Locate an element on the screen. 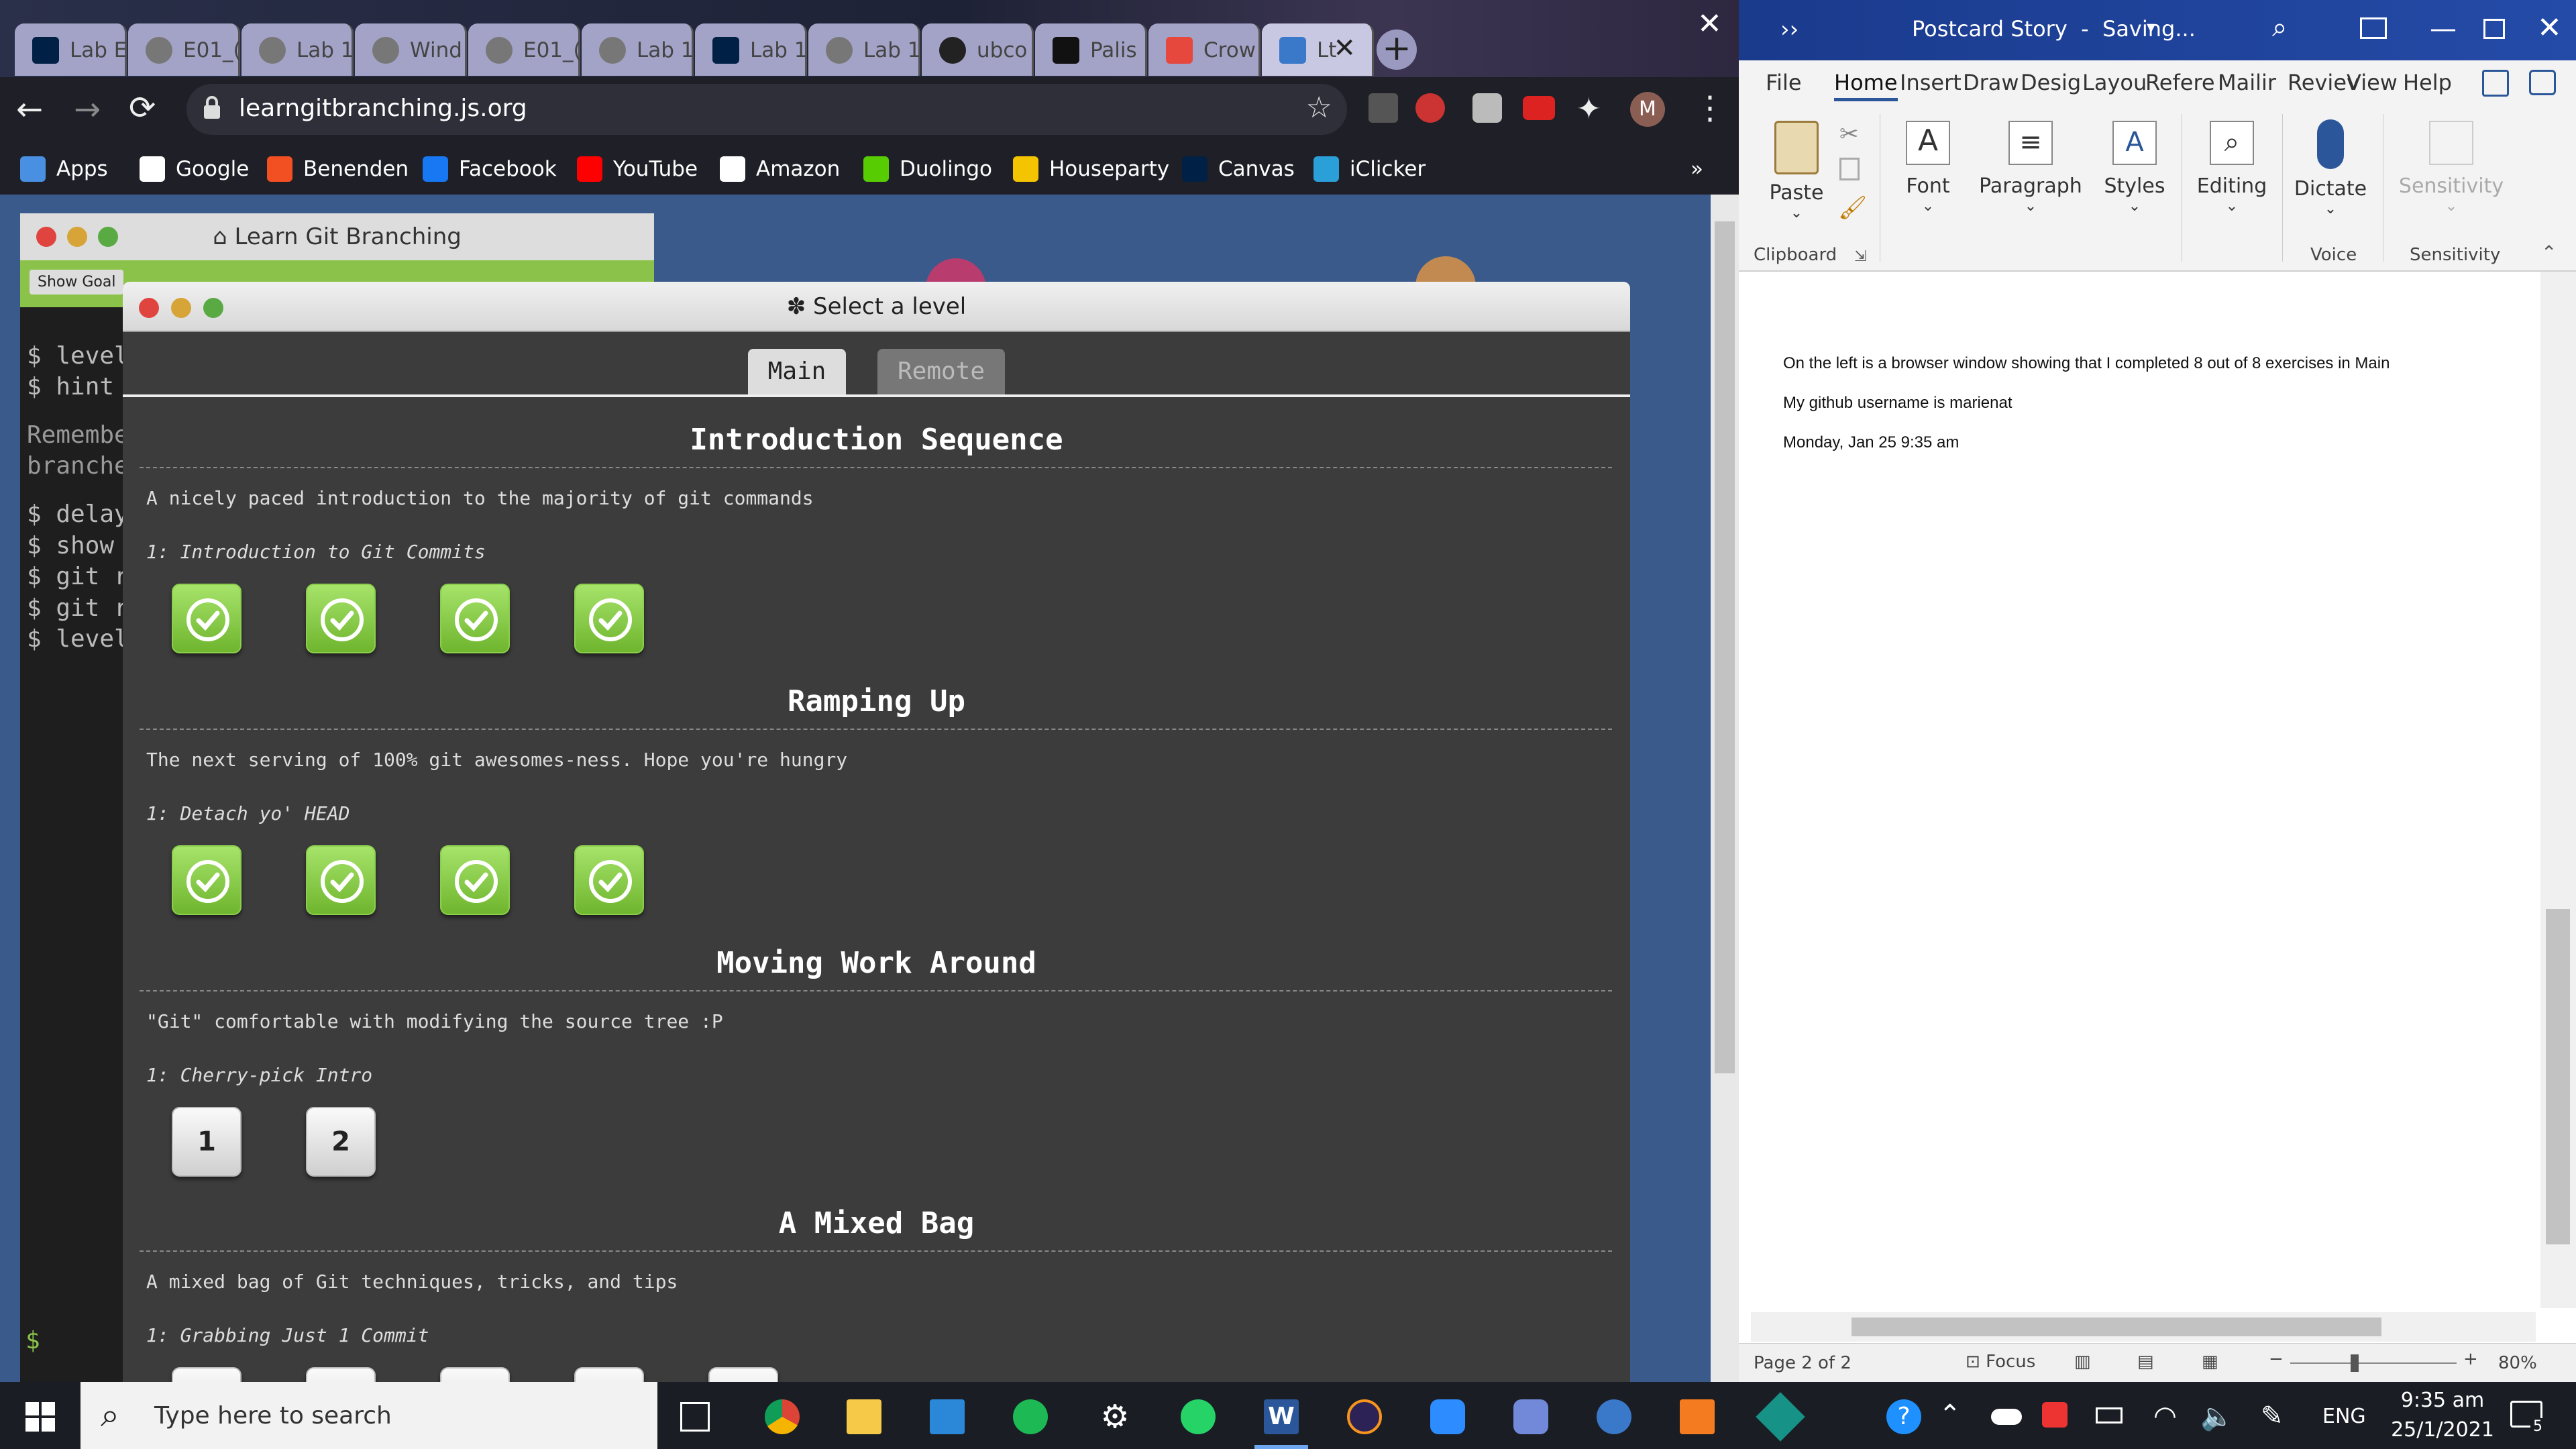 The height and width of the screenshot is (1449, 2576). taskbar-search: ⌕ Type here to search is located at coordinates (368, 1415).